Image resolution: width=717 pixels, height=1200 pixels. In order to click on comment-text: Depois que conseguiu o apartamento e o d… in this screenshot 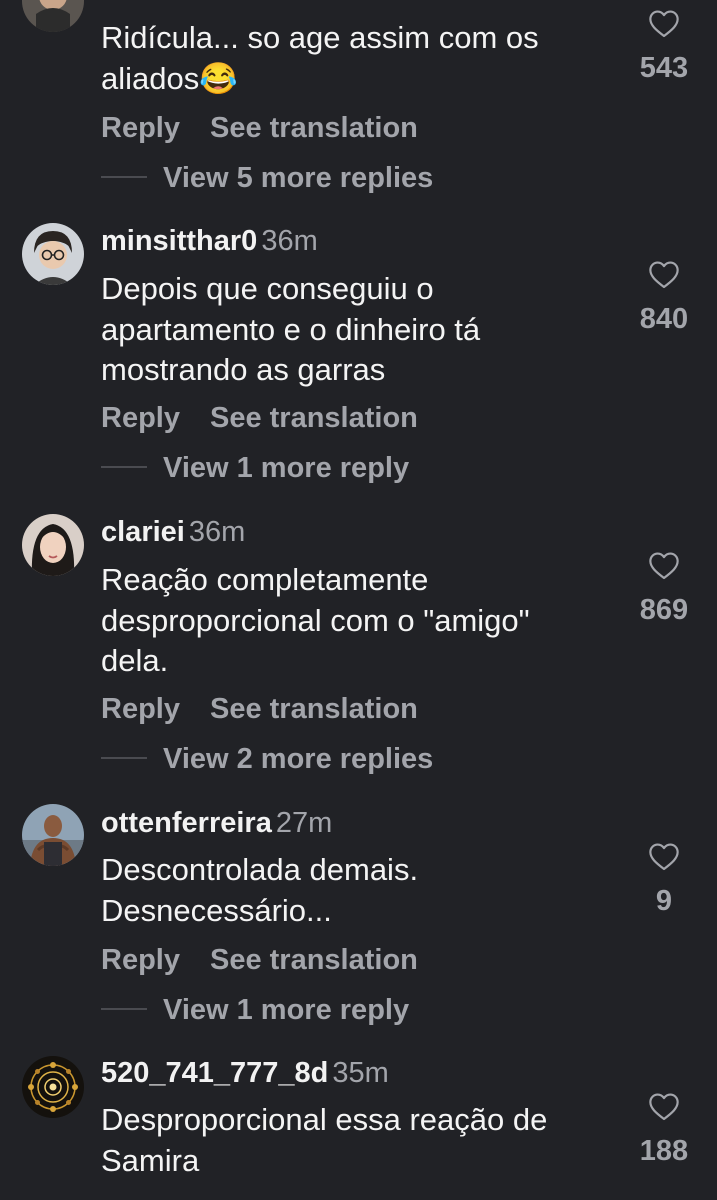, I will do `click(291, 329)`.